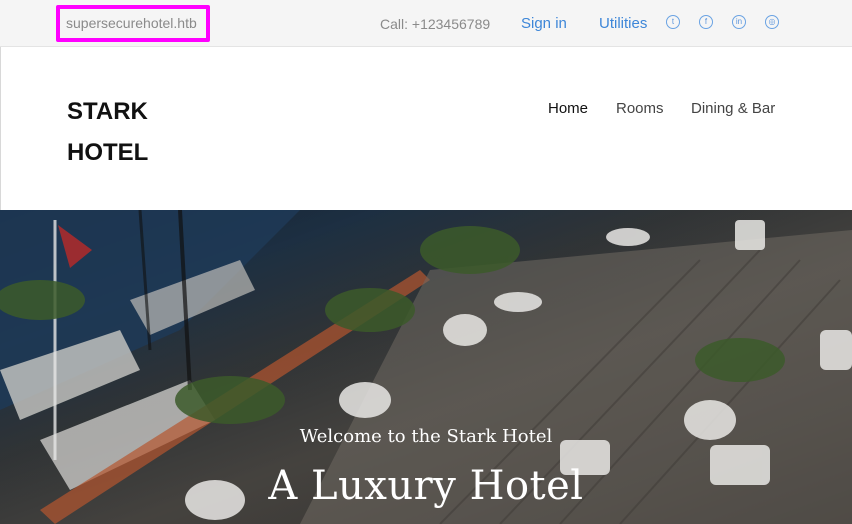 This screenshot has height=524, width=852. I want to click on nav-rooms: Rooms, so click(640, 108).